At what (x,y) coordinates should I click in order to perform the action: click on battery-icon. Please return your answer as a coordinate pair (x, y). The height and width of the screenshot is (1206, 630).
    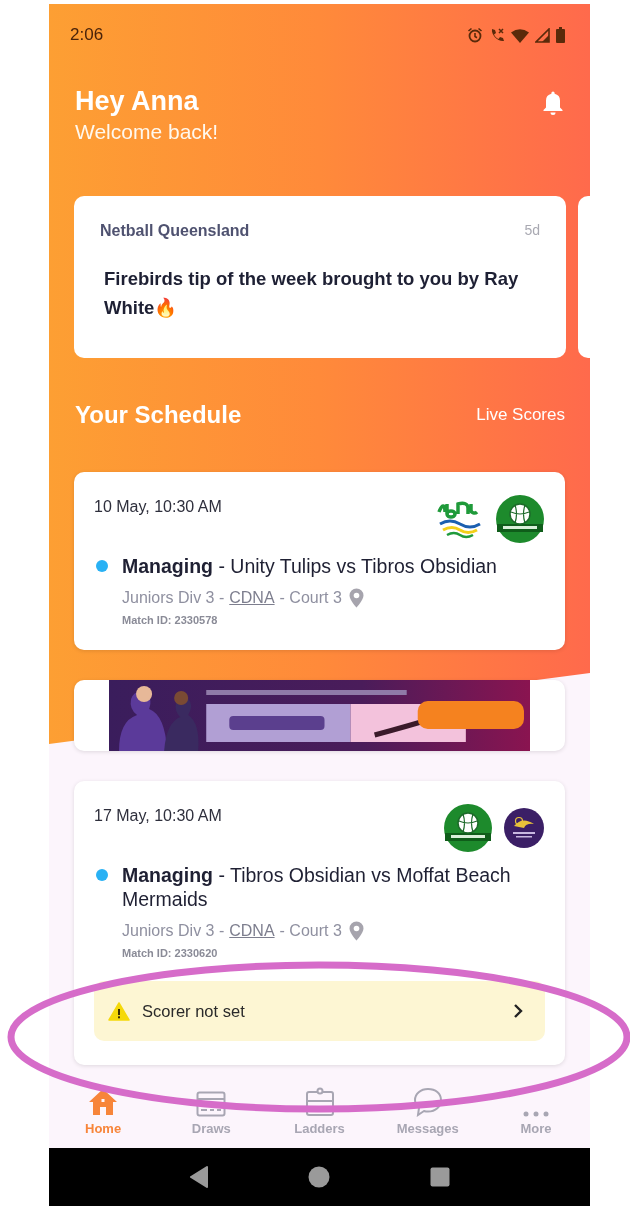
    Looking at the image, I should click on (560, 35).